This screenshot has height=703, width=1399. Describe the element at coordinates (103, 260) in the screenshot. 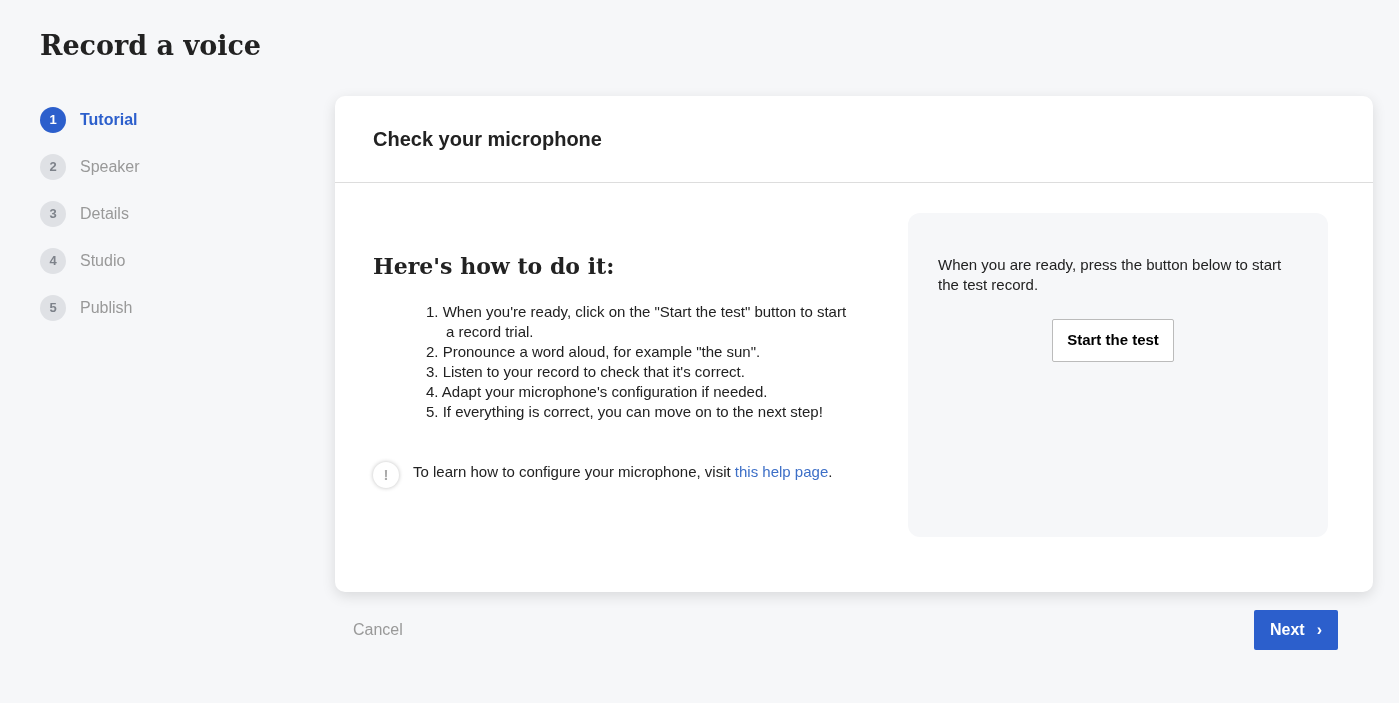

I see `step-label: Studio` at that location.